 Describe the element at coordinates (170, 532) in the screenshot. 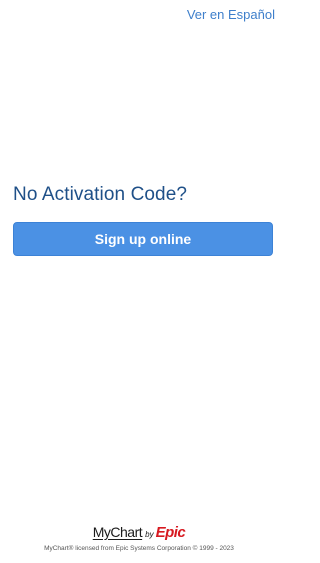

I see `logo-epic-text: Epic` at that location.